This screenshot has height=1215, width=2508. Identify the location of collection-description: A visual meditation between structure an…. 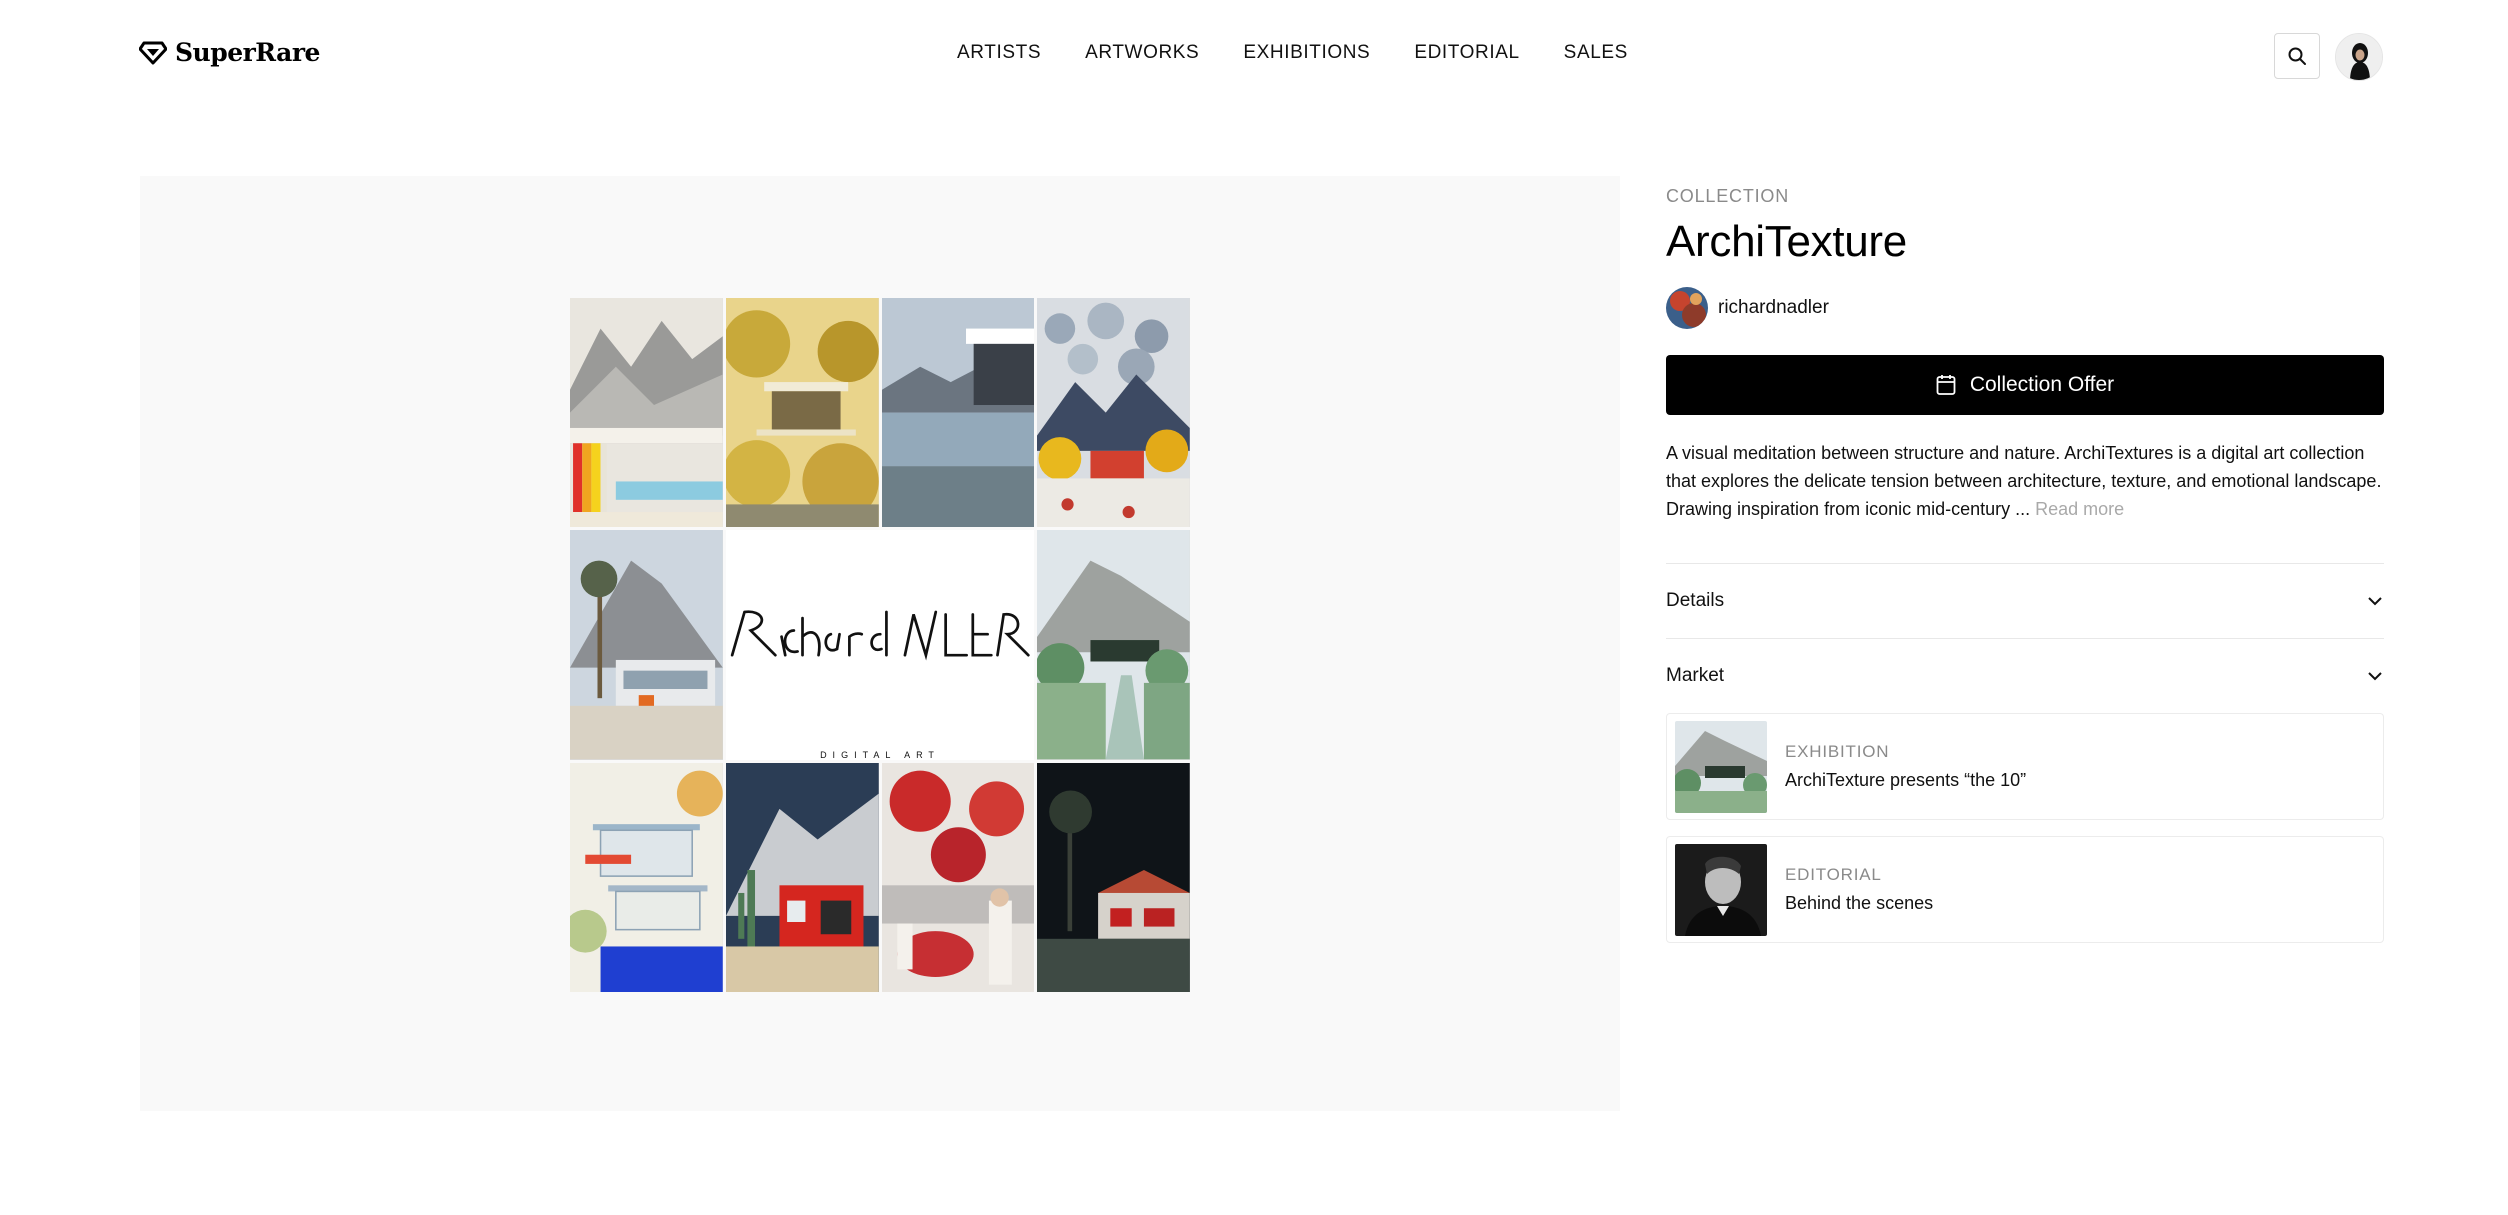
(2025, 481).